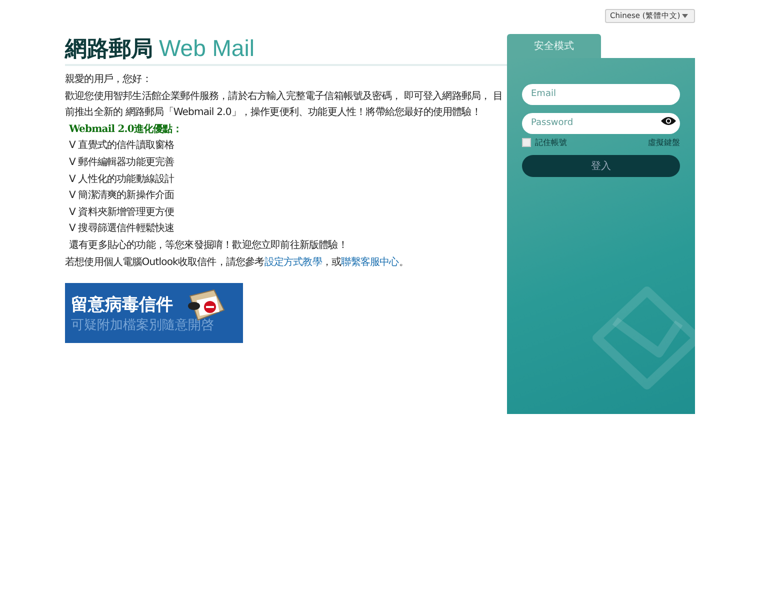 The height and width of the screenshot is (600, 760). Describe the element at coordinates (206, 48) in the screenshot. I see `logo-subtitle: Web Mail` at that location.